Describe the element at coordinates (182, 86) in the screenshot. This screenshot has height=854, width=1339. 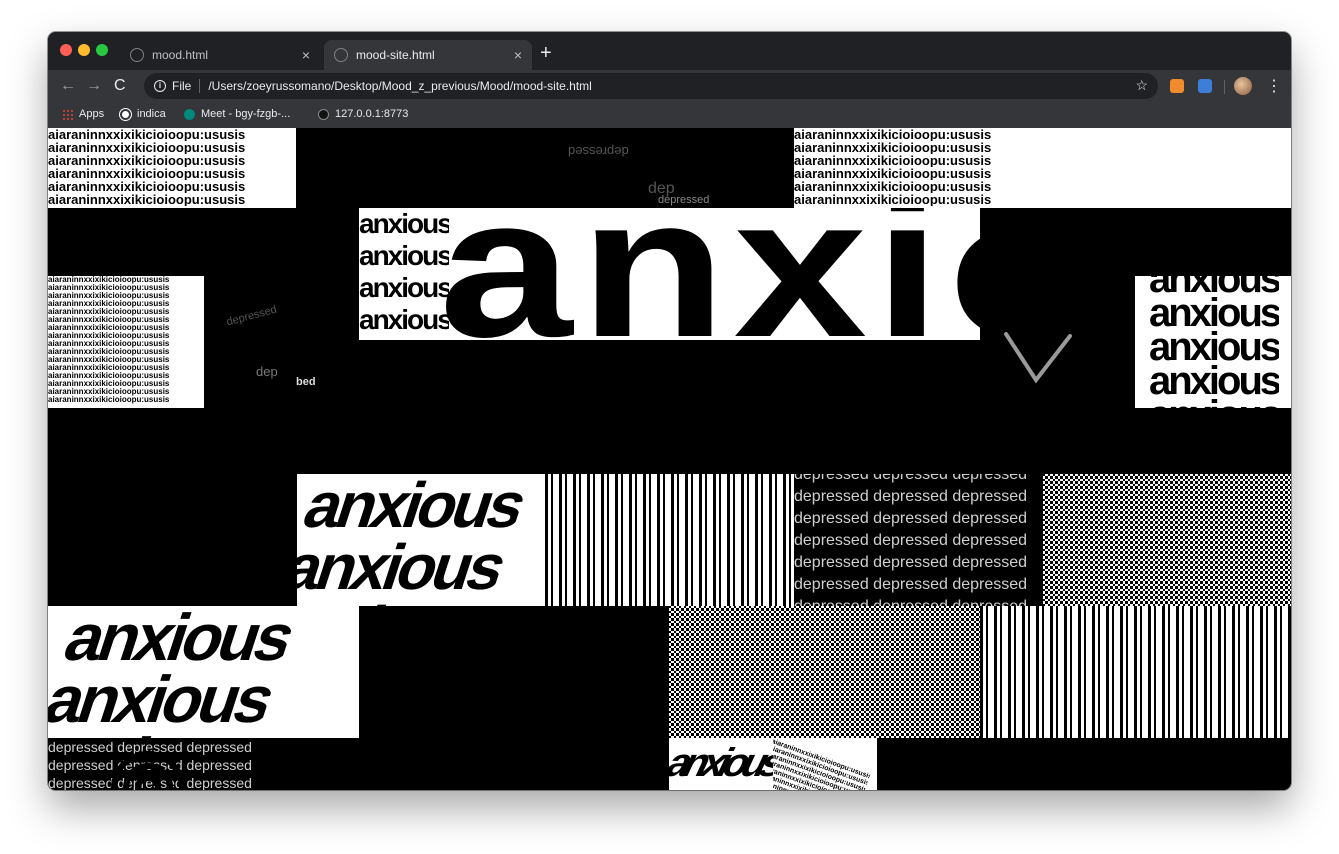
I see `scheme-label: File` at that location.